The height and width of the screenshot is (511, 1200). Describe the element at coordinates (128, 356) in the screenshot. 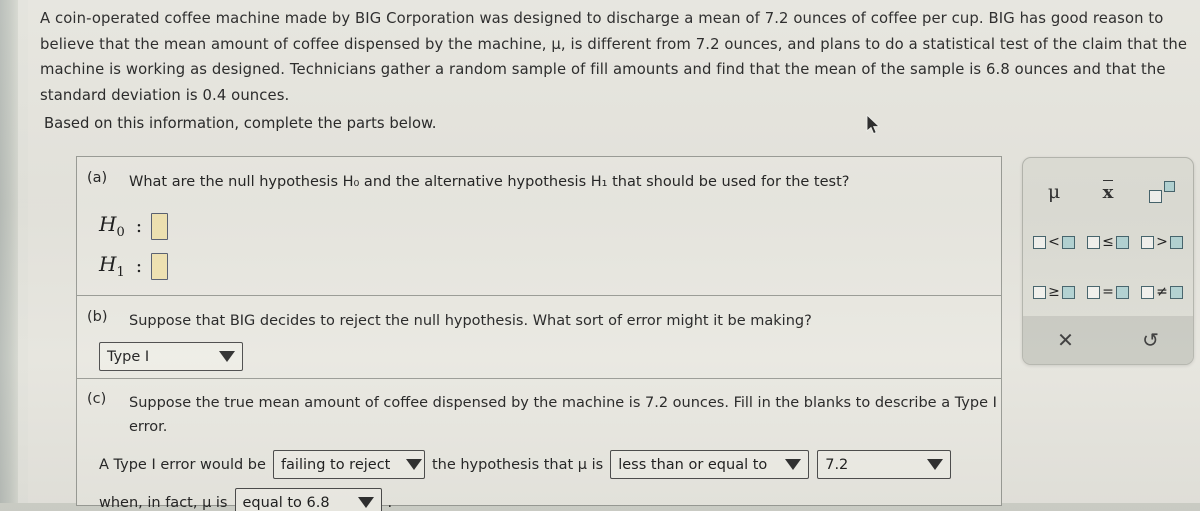

I see `error-type-select-value: Type I` at that location.